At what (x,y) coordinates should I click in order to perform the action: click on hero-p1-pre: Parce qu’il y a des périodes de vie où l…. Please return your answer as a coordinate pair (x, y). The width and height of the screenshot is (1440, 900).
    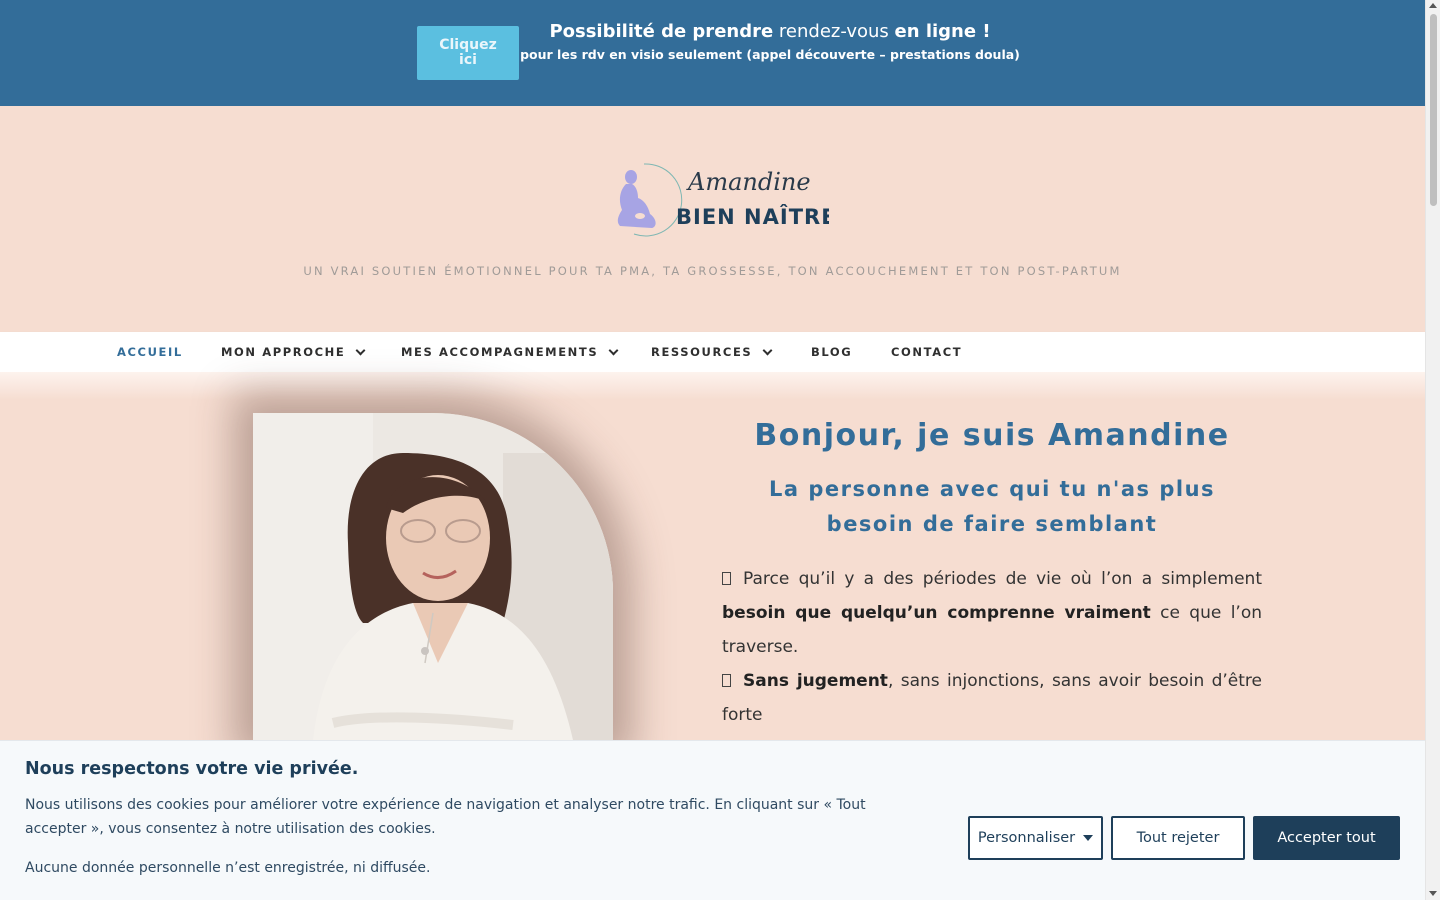
    Looking at the image, I should click on (1002, 579).